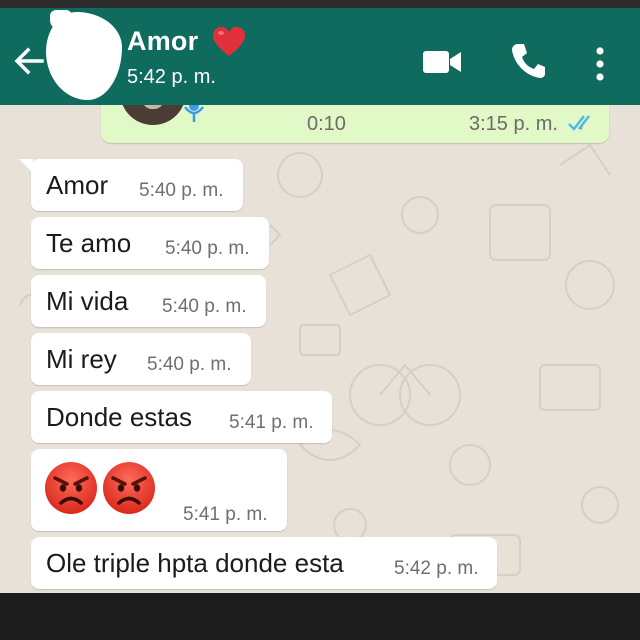 Image resolution: width=640 pixels, height=640 pixels. I want to click on message-text: Donde estas, so click(119, 417).